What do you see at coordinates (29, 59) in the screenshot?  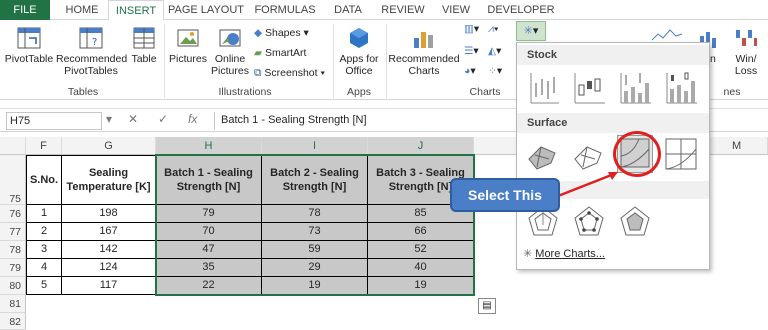 I see `pivottable-label: PivotTable` at bounding box center [29, 59].